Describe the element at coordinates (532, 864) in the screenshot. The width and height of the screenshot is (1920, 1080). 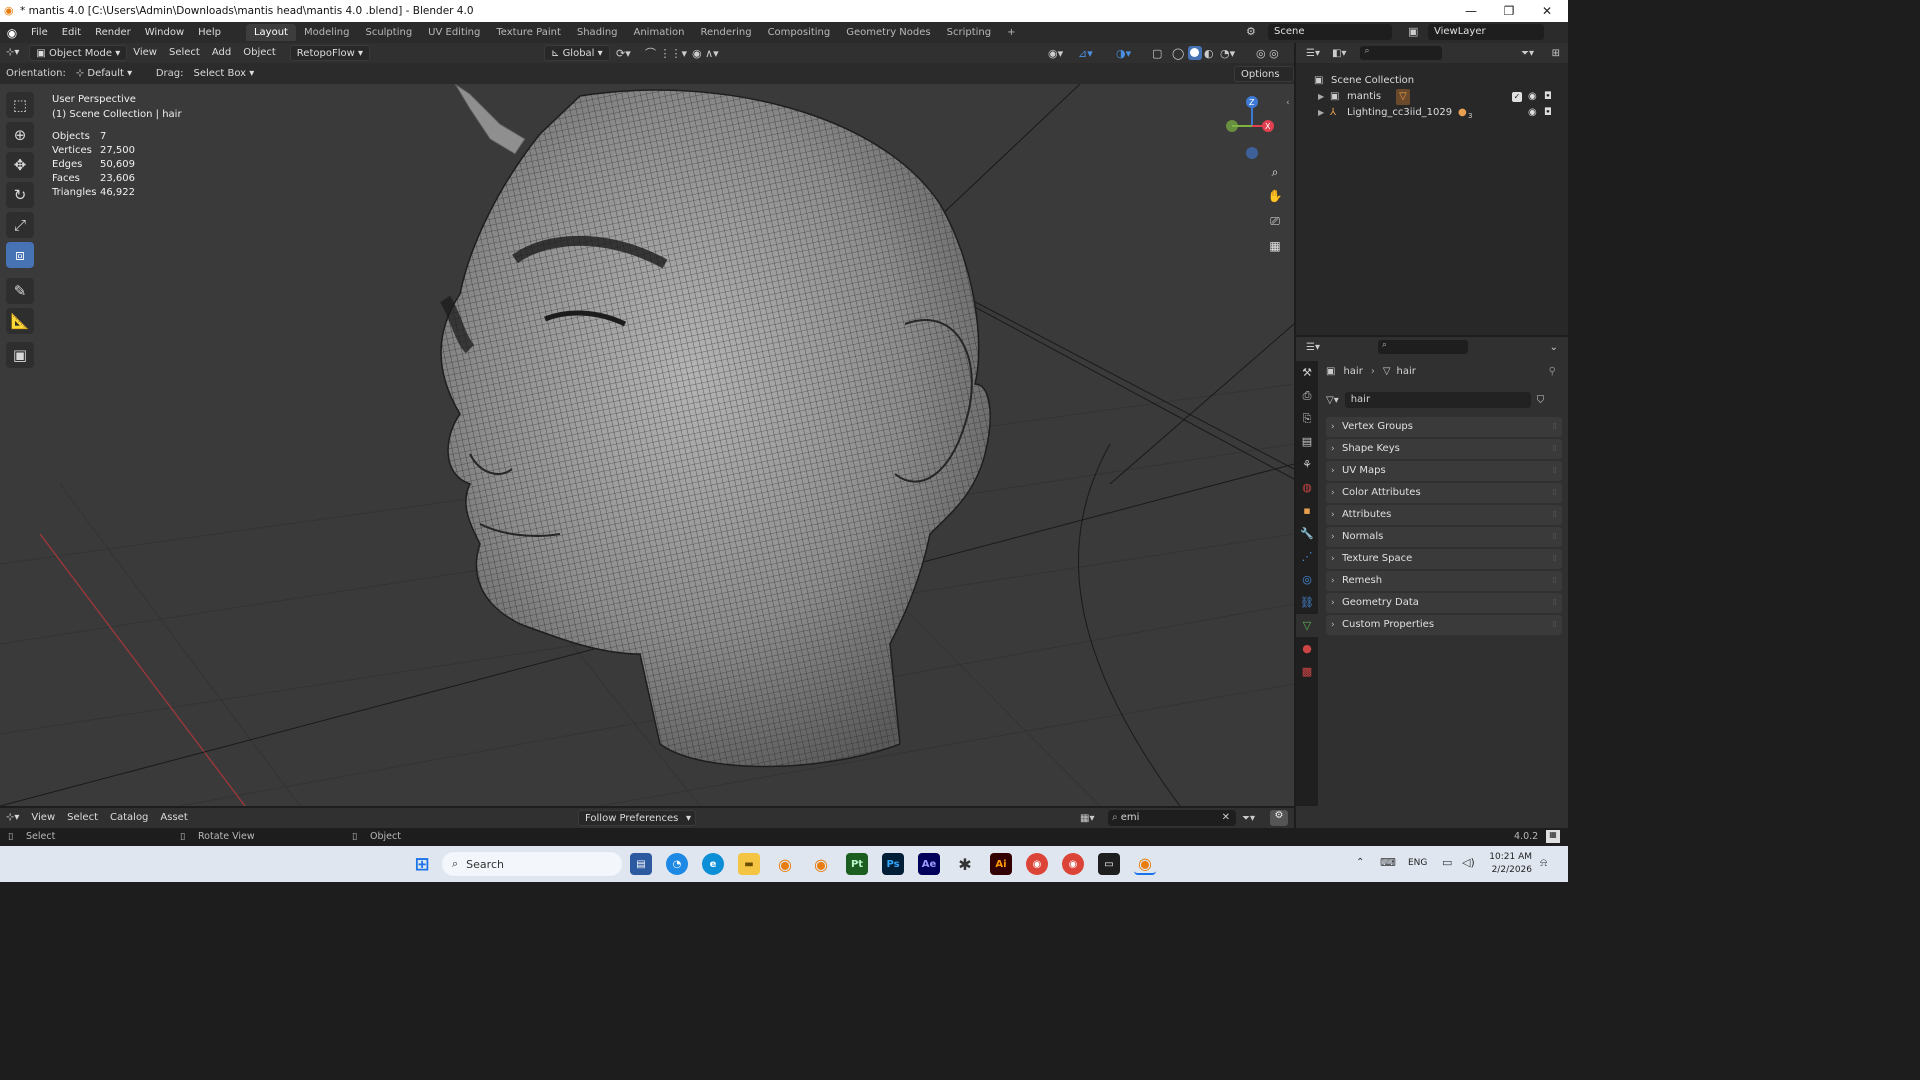
I see `taskbar-search-box: ⌕ Search` at that location.